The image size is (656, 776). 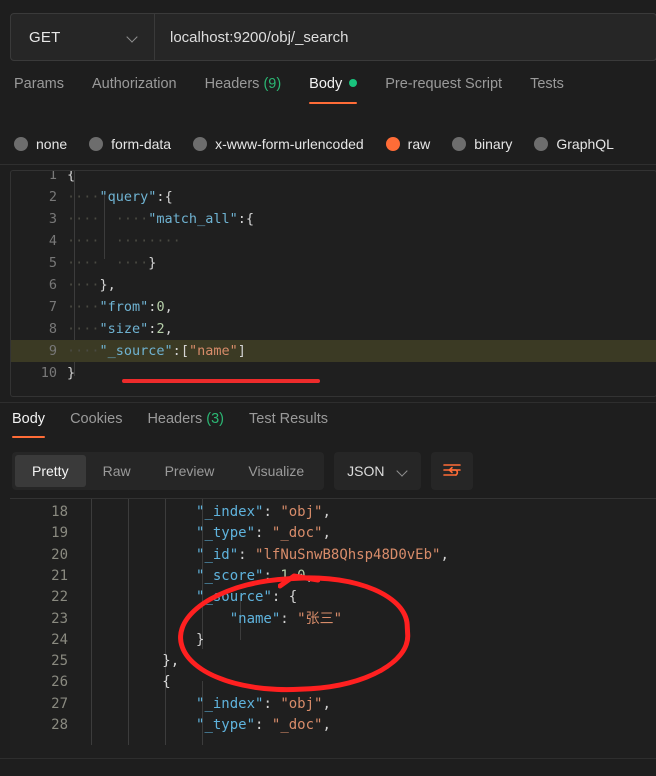 What do you see at coordinates (39, 84) in the screenshot?
I see `tab-label: Params` at bounding box center [39, 84].